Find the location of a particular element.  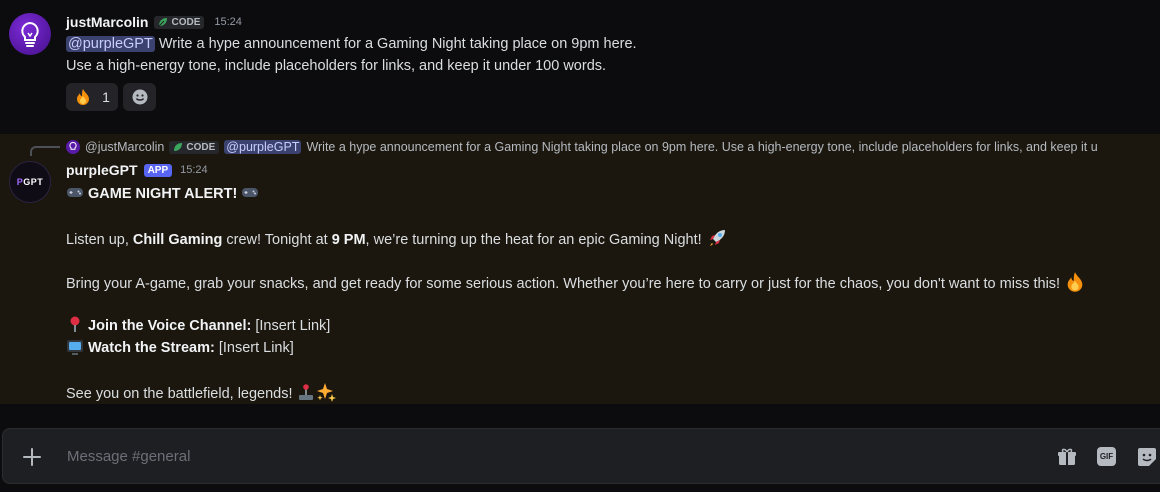

announcement-heading: GAME NIGHT ALERT! is located at coordinates (162, 192).